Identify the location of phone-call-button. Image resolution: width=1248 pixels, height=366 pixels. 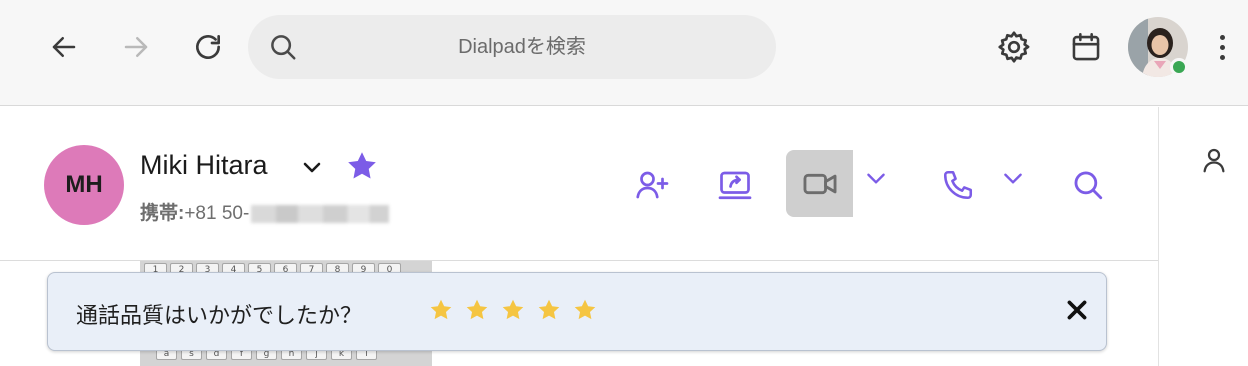
(958, 185).